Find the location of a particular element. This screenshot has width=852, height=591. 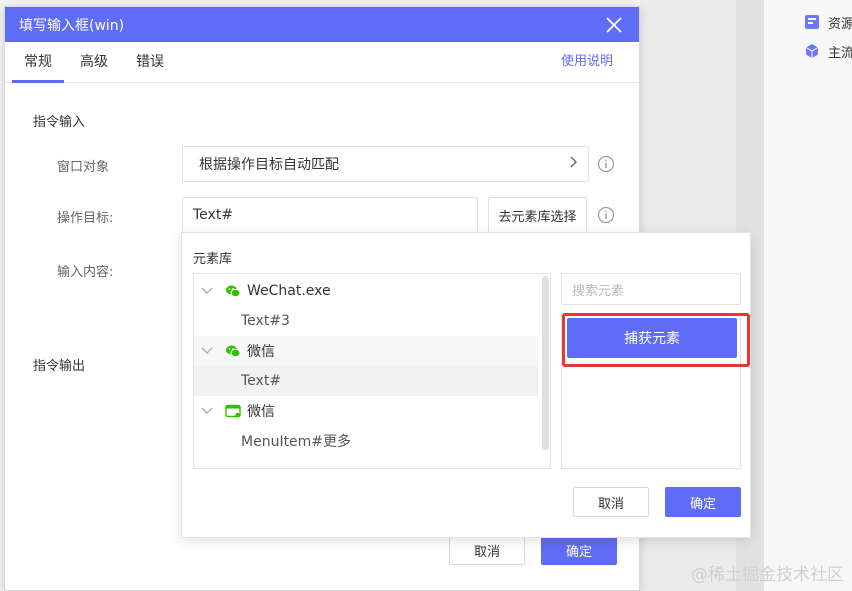

tree-node-label: MenuItem#更多 is located at coordinates (296, 442).